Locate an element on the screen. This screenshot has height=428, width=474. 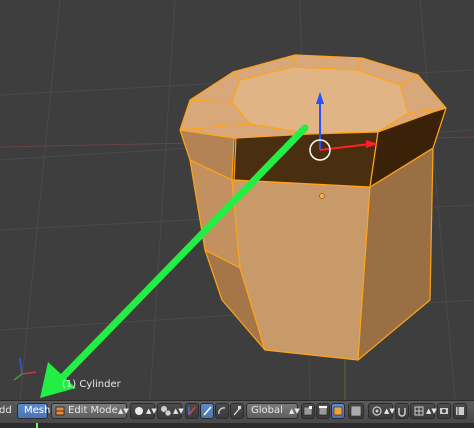
view-menu-clipped: dd is located at coordinates (6, 411).